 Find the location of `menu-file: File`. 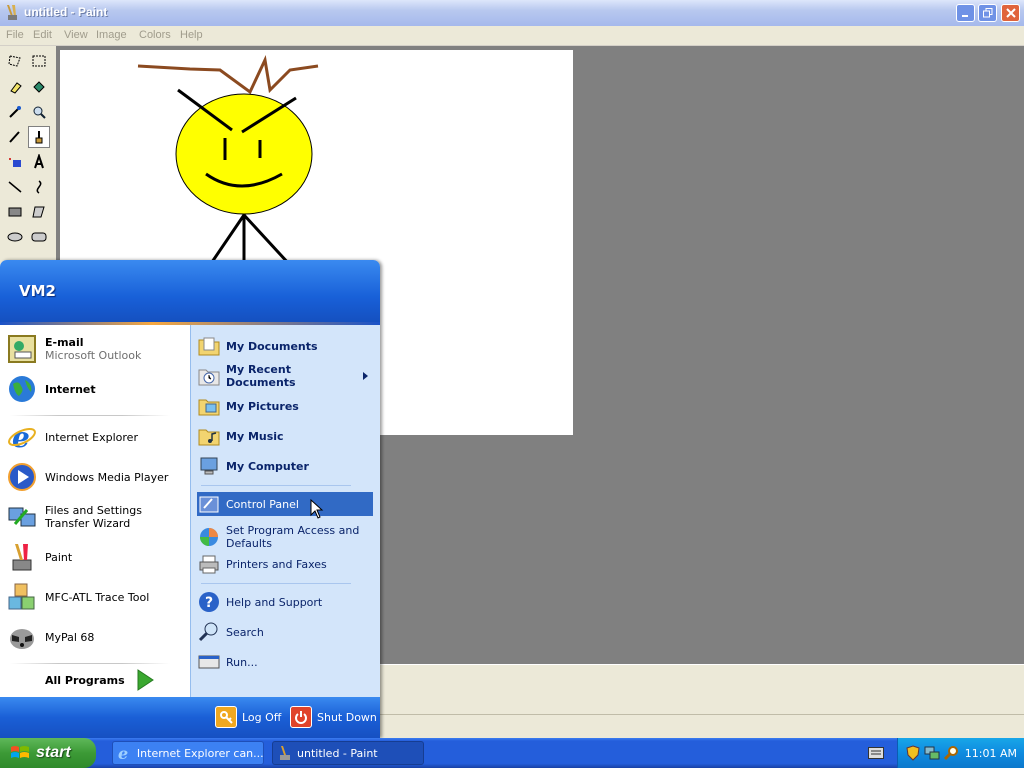

menu-file: File is located at coordinates (15, 35).